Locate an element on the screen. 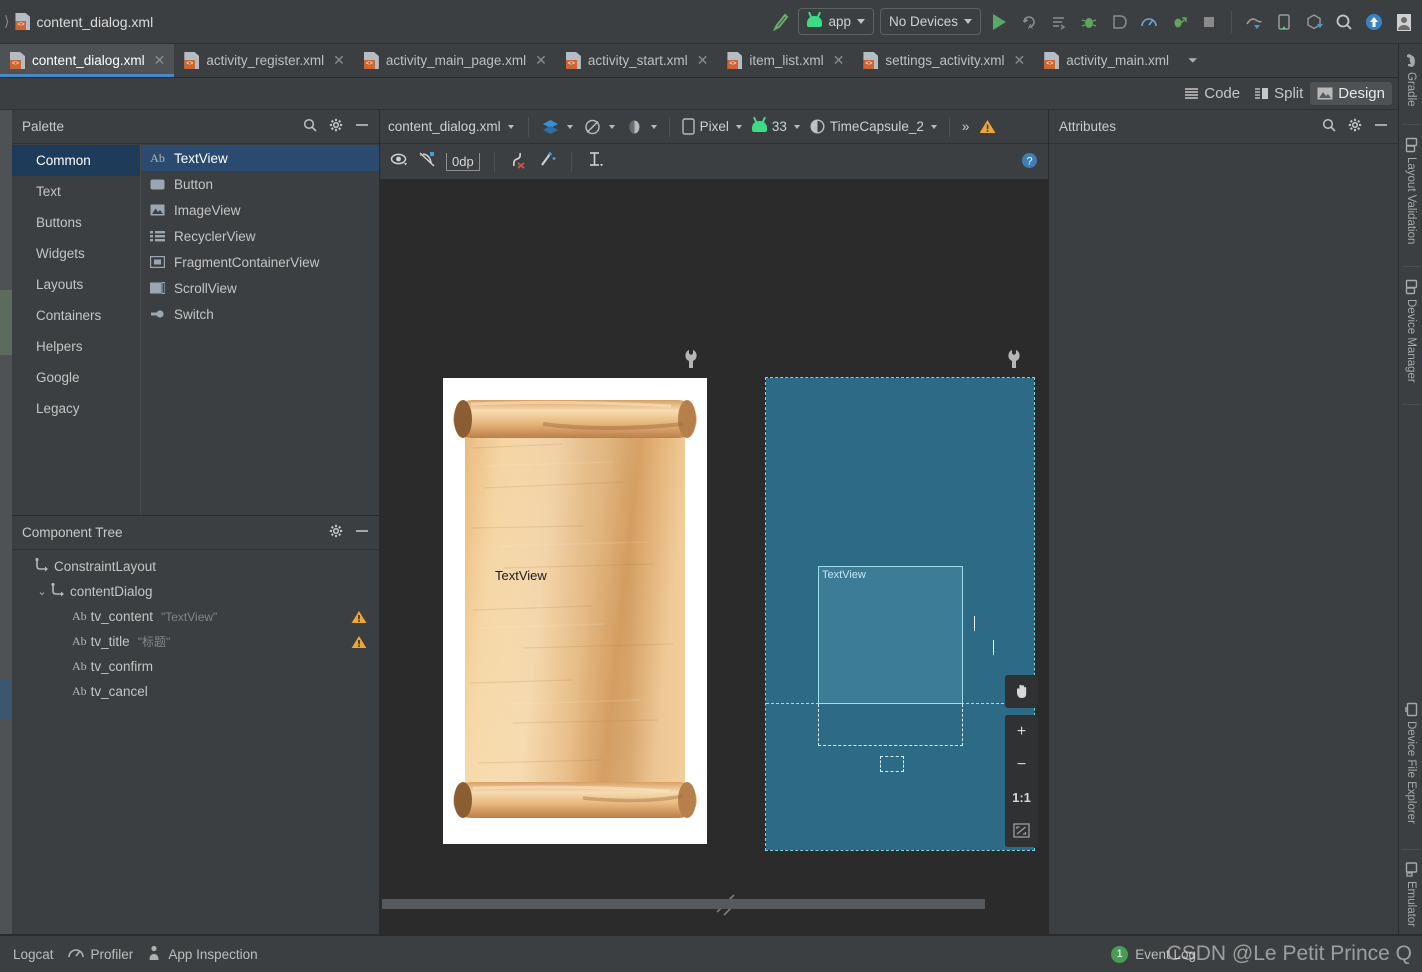  tool-button-layout-validation: Layout Validation is located at coordinates (1410, 189).